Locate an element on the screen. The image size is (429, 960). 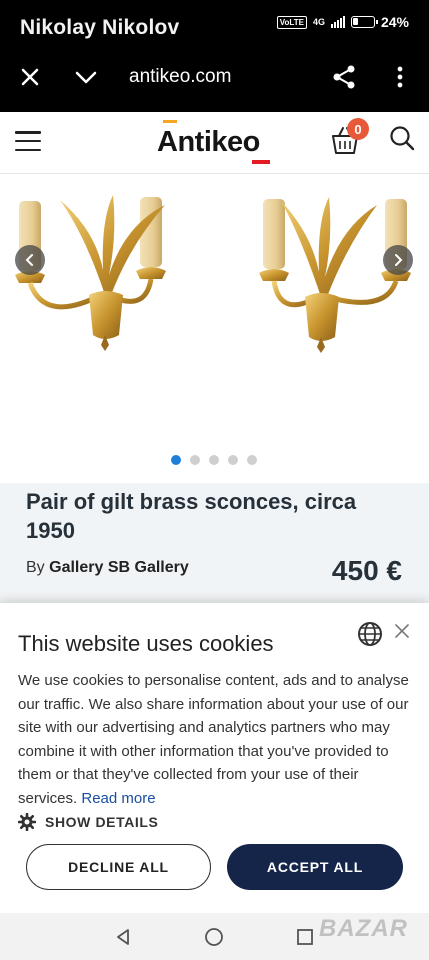
product-price: 450 € is located at coordinates (366, 570).